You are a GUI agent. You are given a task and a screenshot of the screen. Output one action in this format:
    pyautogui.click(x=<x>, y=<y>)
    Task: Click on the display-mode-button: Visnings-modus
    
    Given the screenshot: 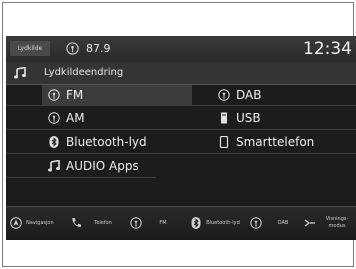 What is the action you would take?
    pyautogui.click(x=330, y=223)
    